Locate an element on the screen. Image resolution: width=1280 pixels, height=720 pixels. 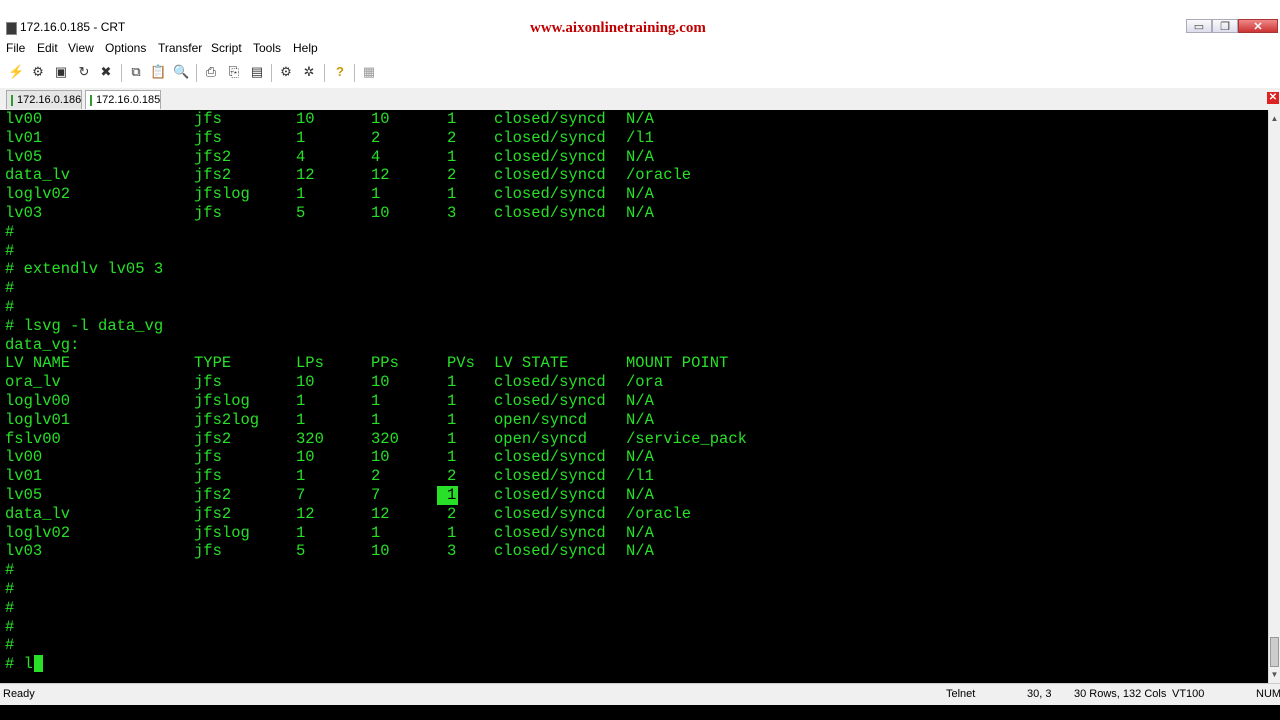
menu-script: Script is located at coordinates (226, 48).